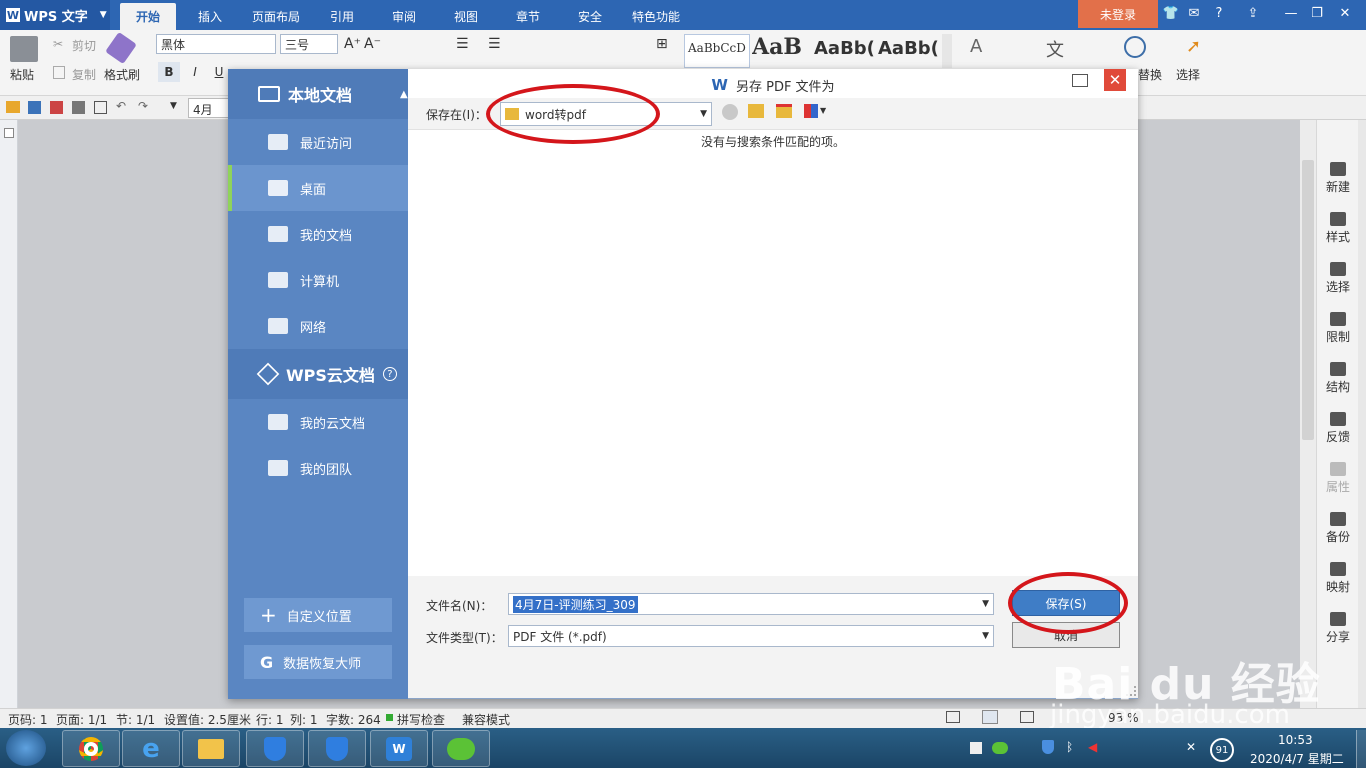  Describe the element at coordinates (494, 44) in the screenshot. I see `number-list-icon: ☰` at that location.